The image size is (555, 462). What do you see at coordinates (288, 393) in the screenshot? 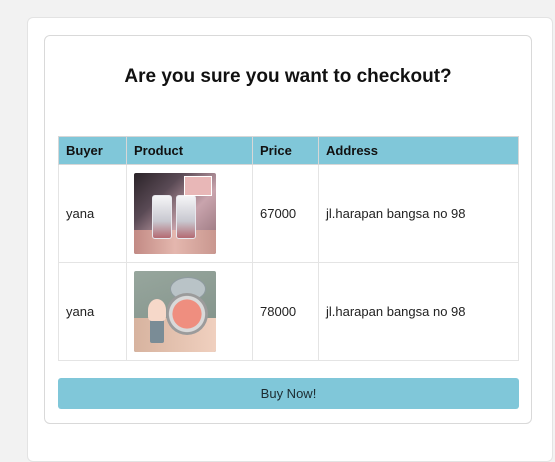
I see `buy-now-button: Buy Now!` at bounding box center [288, 393].